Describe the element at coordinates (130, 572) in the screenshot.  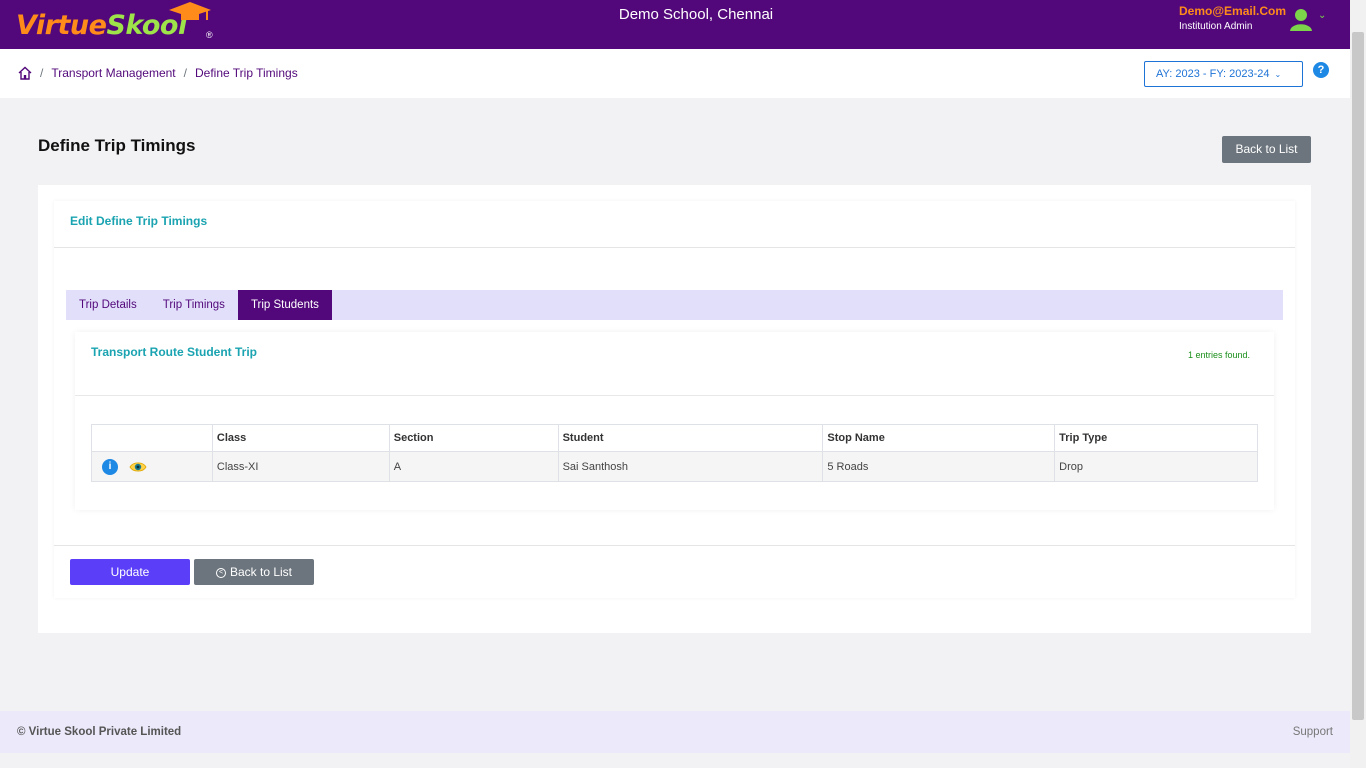
I see `update-button: Update` at that location.